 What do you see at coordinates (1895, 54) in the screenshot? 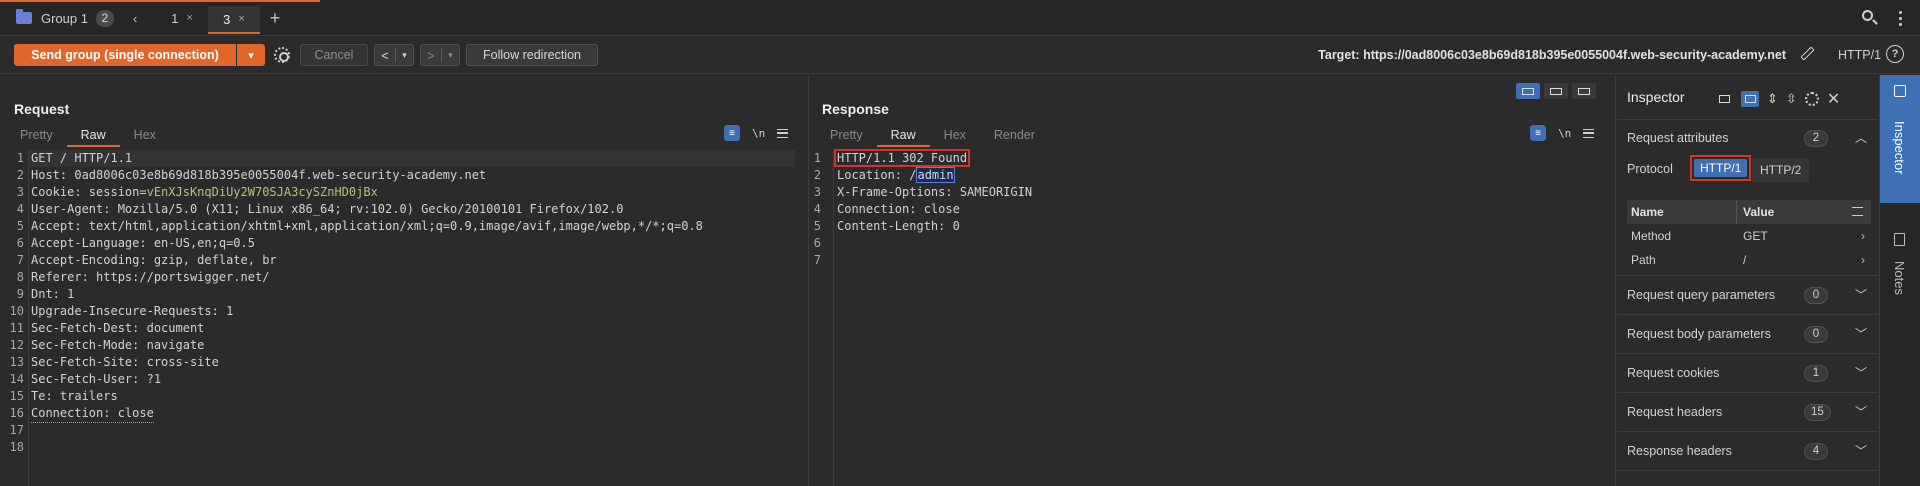
I see `help-icon: ?` at bounding box center [1895, 54].